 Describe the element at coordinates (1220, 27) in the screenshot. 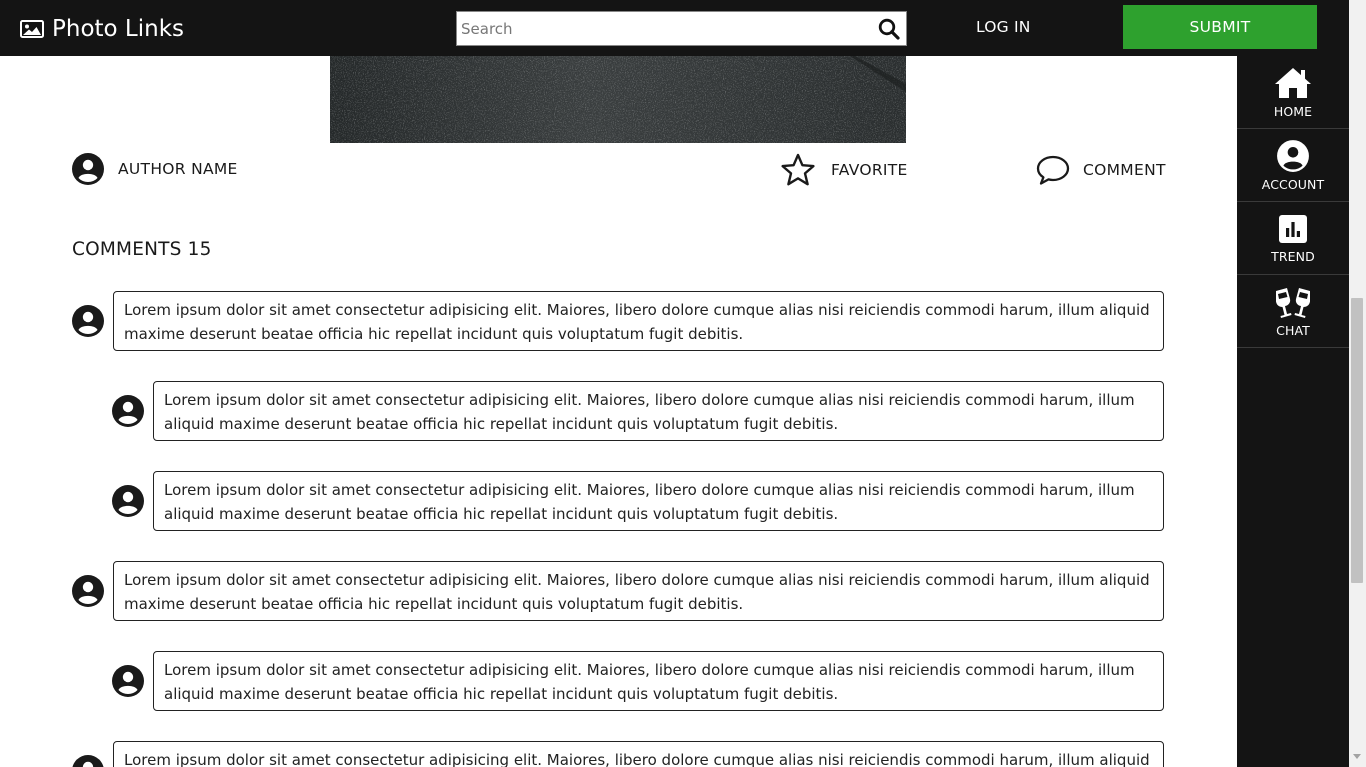

I see `submit-button: SUBMIT` at that location.